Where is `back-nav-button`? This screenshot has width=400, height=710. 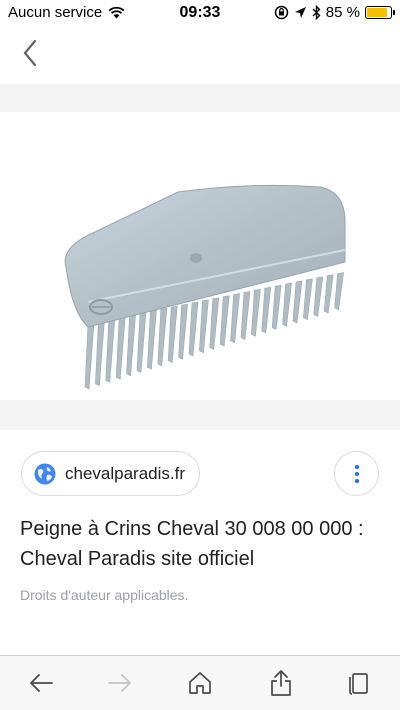
back-nav-button is located at coordinates (41, 683).